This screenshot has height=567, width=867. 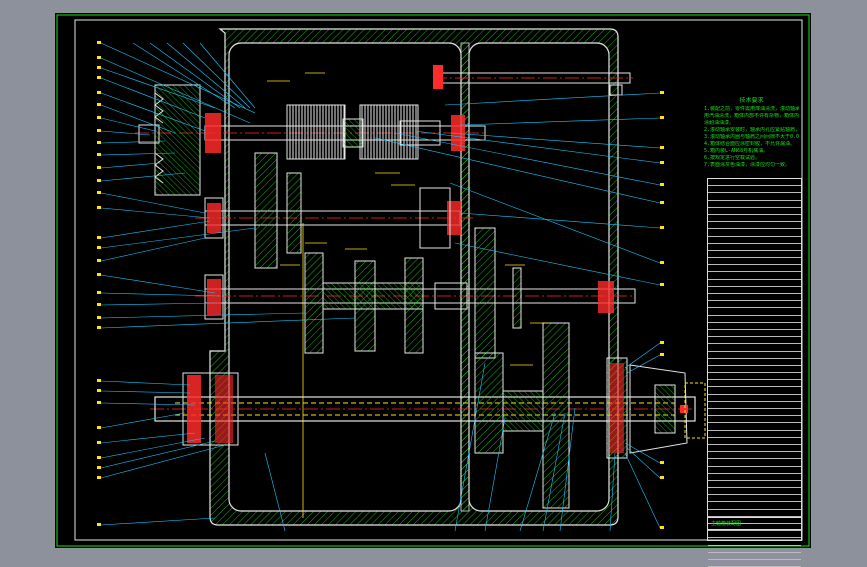 What do you see at coordinates (751, 116) in the screenshot?
I see `note-line: 用汽油清洗，箱体内部不许有杂物，箱体内壁` at bounding box center [751, 116].